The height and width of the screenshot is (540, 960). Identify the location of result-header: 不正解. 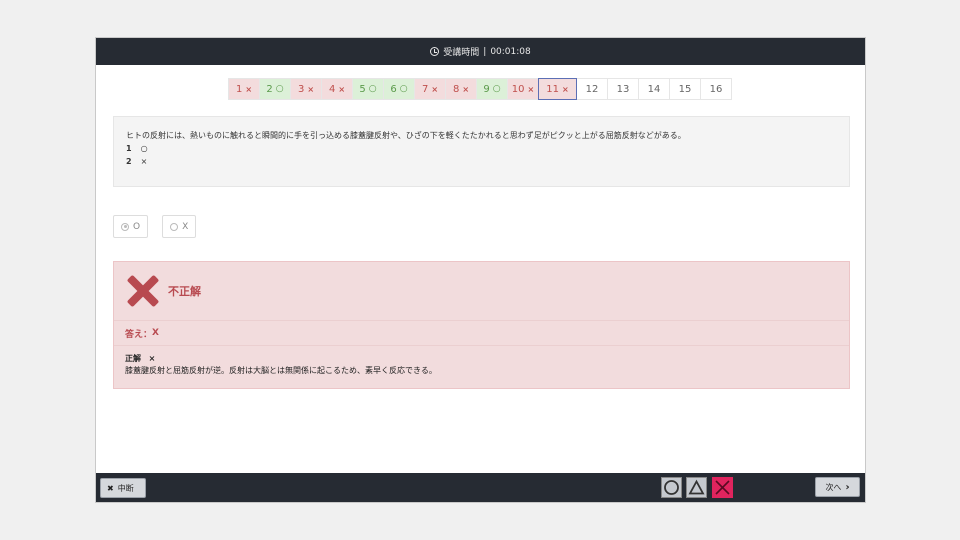
(481, 291).